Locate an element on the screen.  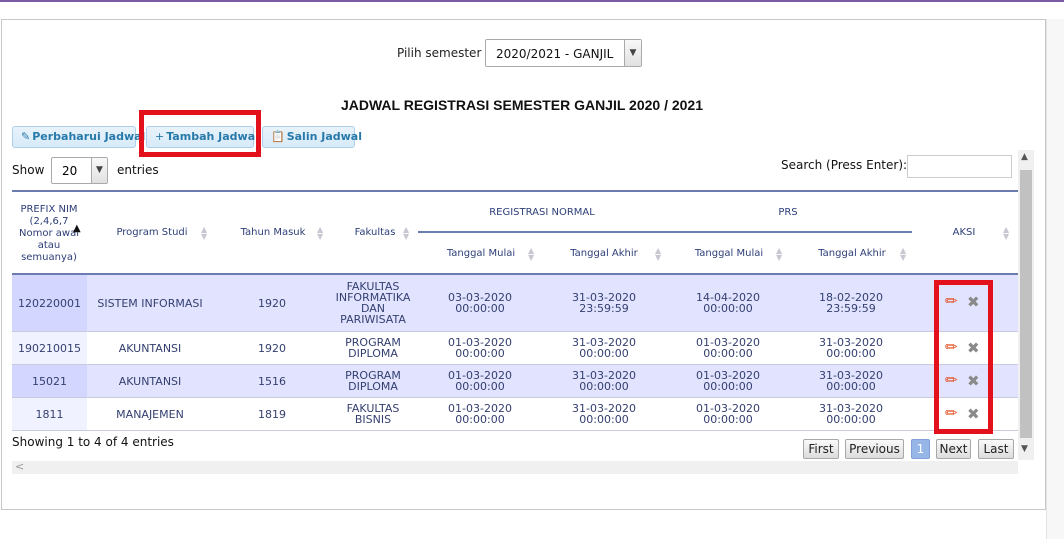
header-program-studi: Program Studi is located at coordinates (152, 233).